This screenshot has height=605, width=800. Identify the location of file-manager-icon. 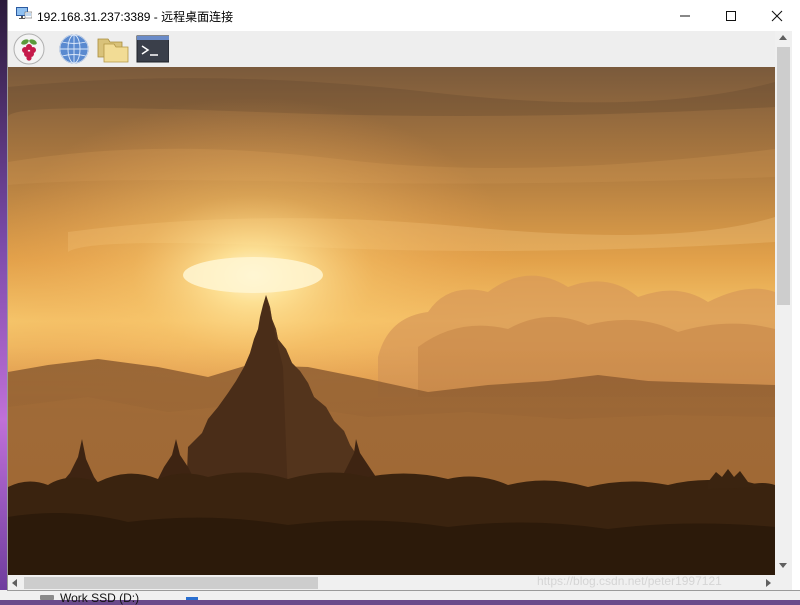
(113, 49).